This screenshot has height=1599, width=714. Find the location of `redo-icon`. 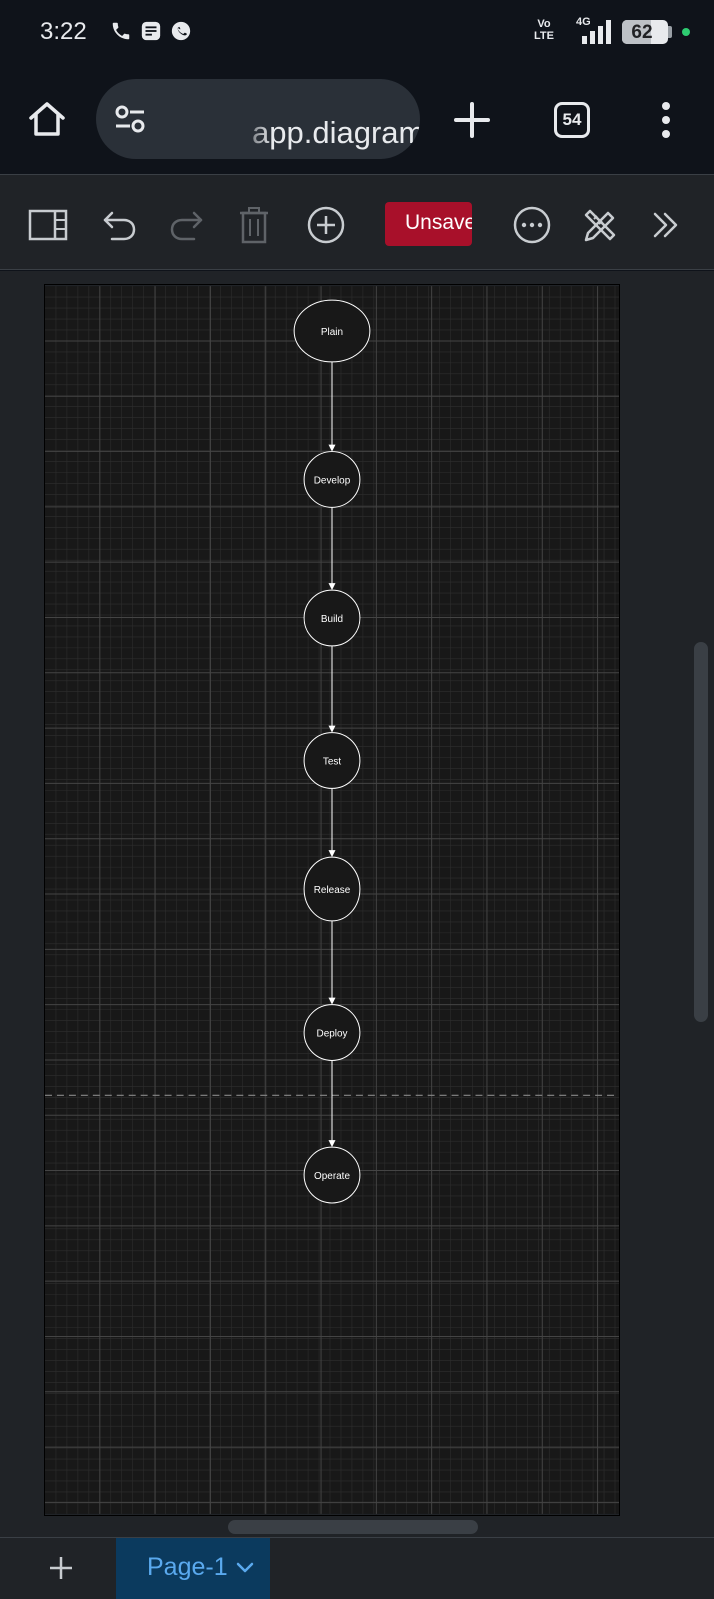

redo-icon is located at coordinates (186, 225).